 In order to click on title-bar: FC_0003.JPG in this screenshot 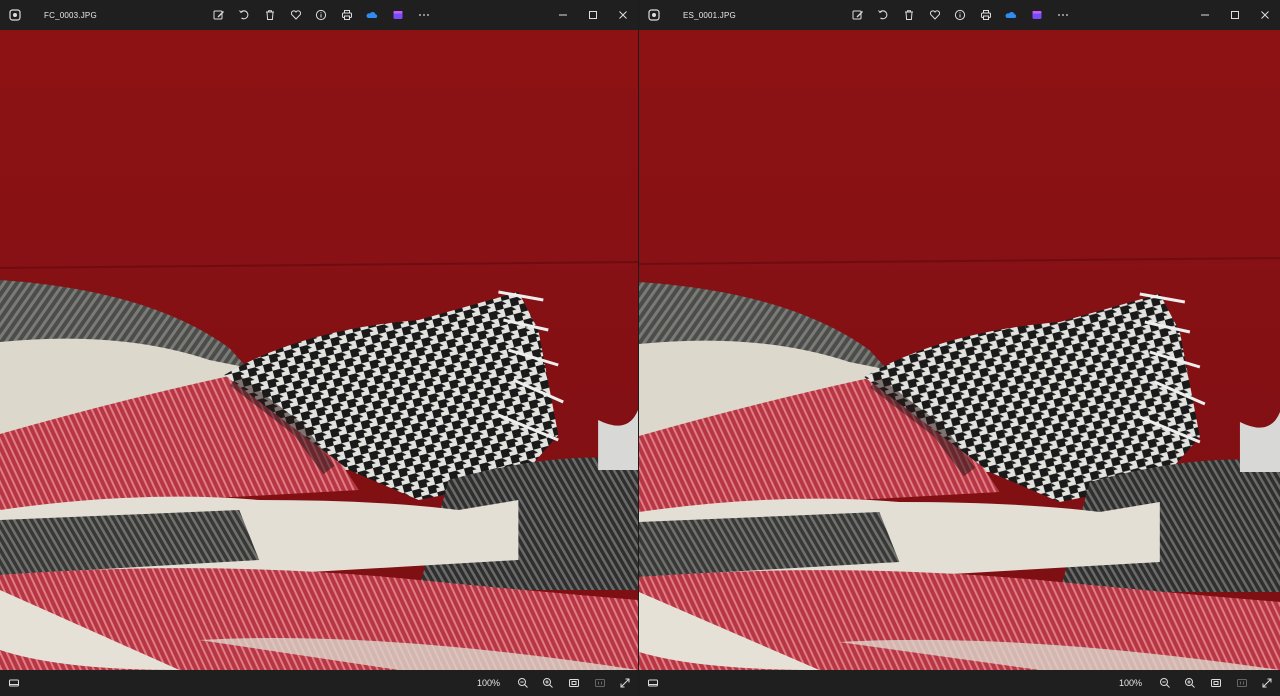, I will do `click(319, 15)`.